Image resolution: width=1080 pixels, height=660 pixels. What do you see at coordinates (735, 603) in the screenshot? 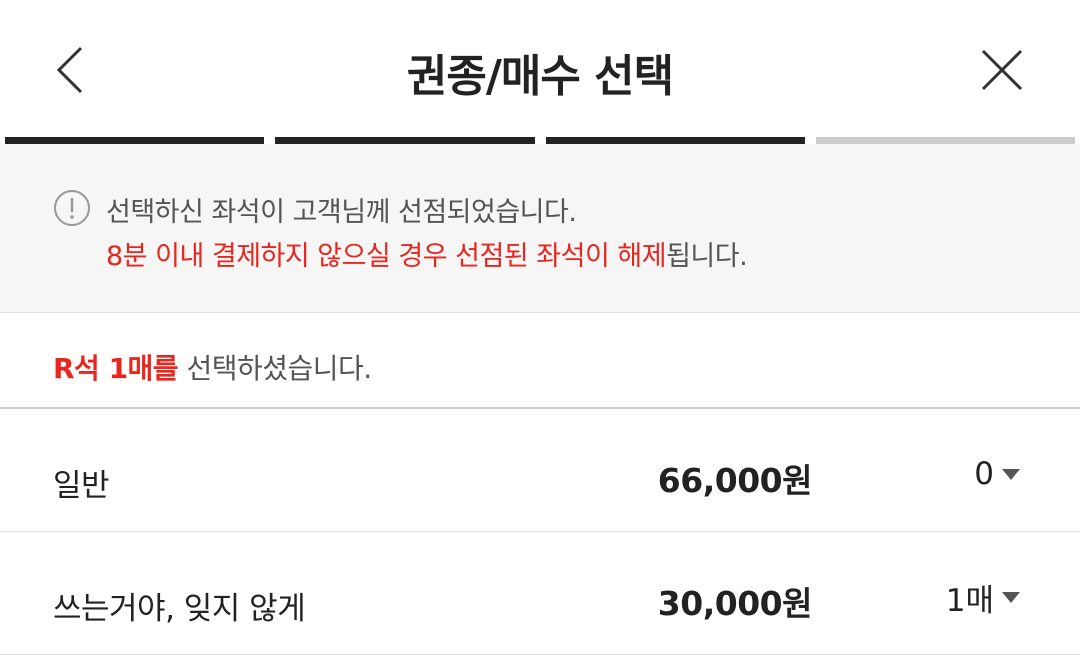
I see `ticket-price: 30,000원` at bounding box center [735, 603].